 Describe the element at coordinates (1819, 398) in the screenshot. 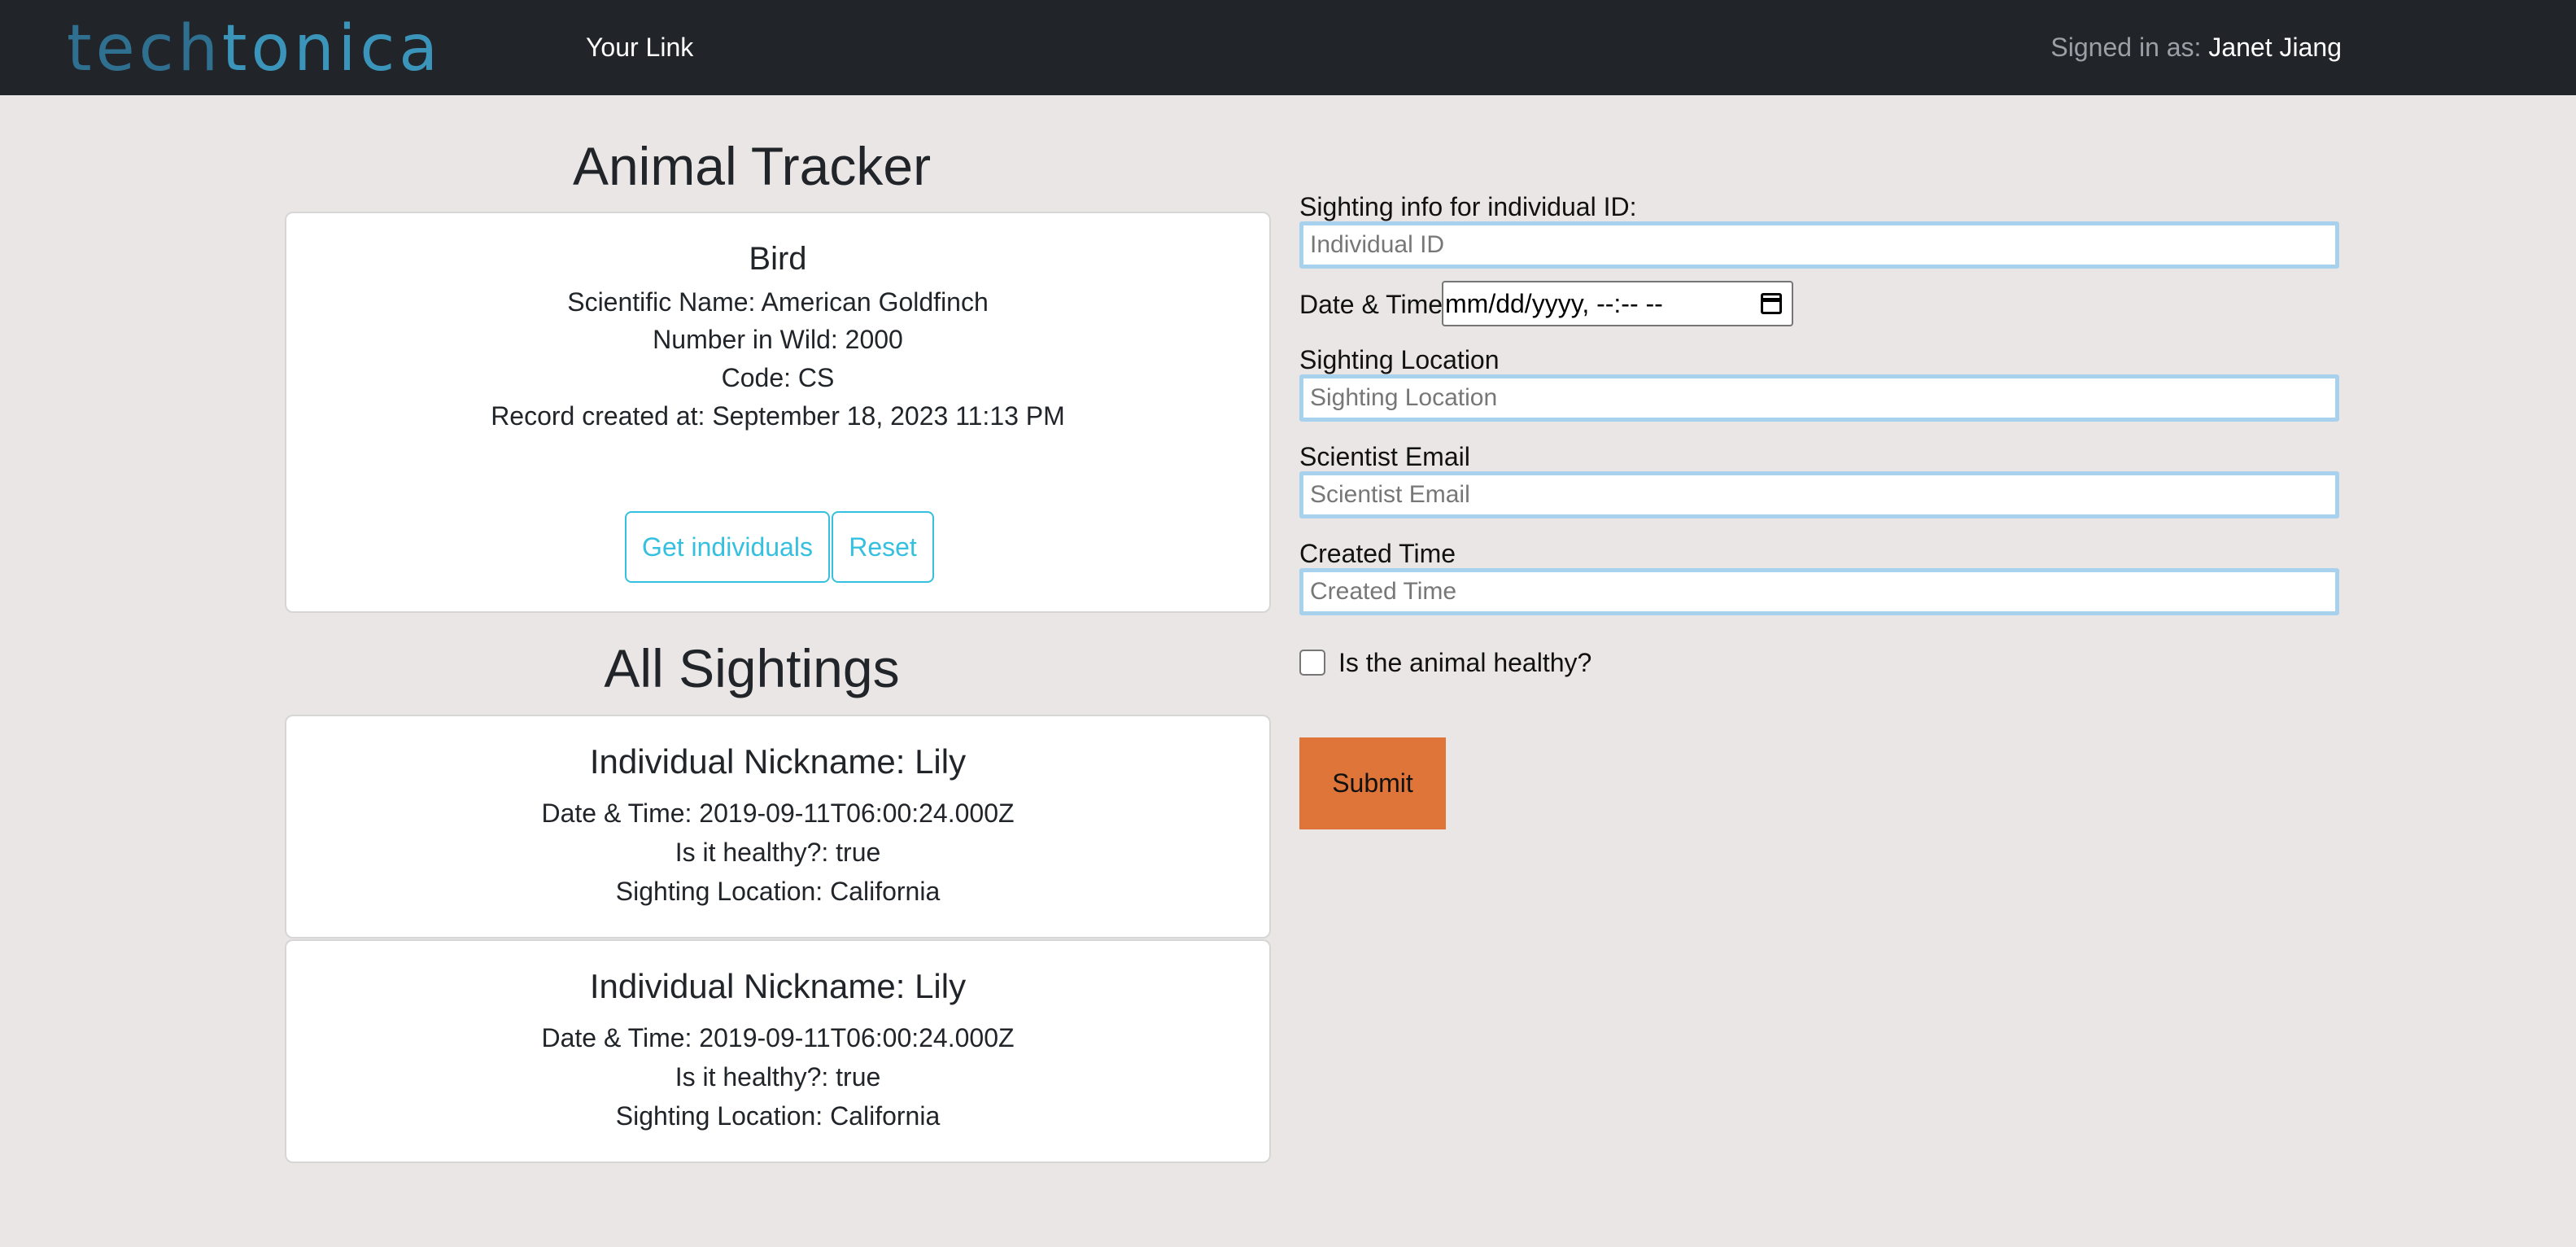

I see `sighting-location-input` at that location.